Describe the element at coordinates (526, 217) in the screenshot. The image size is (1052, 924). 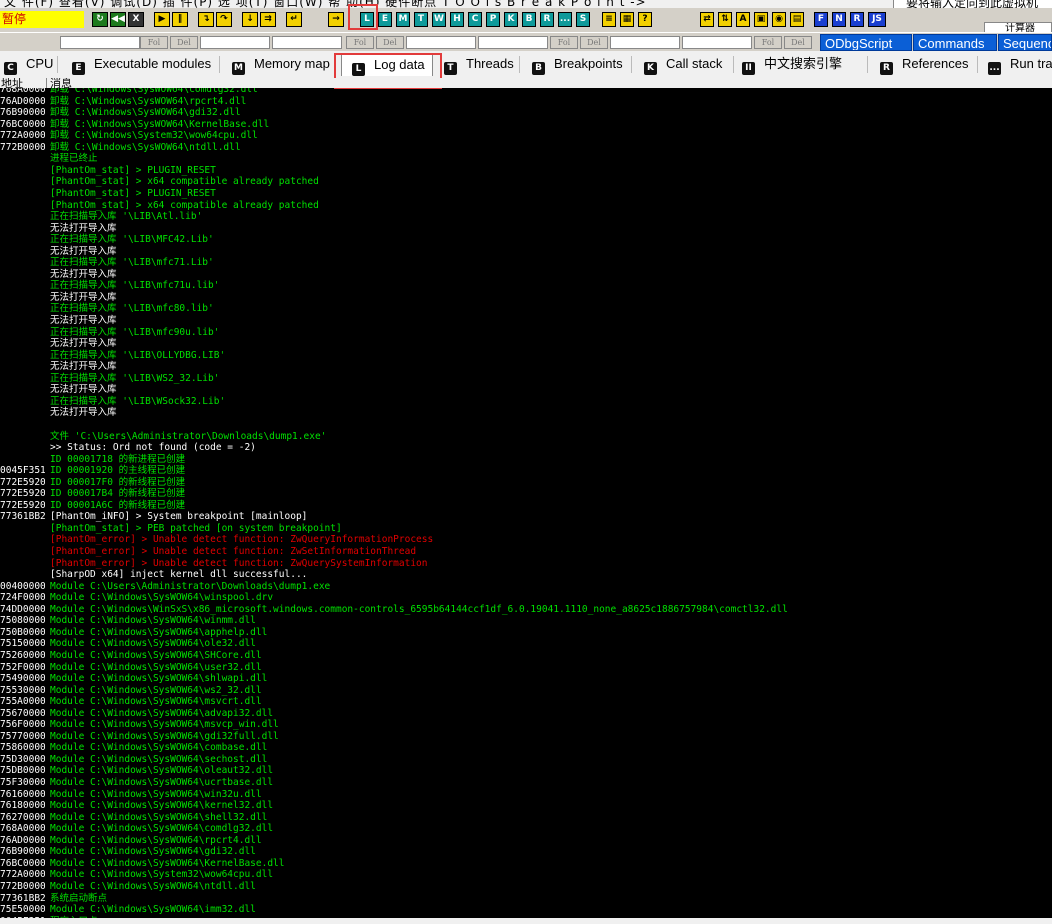
I see `log-row: 正在扫描导入库 '\LIB\Atl.lib'` at that location.